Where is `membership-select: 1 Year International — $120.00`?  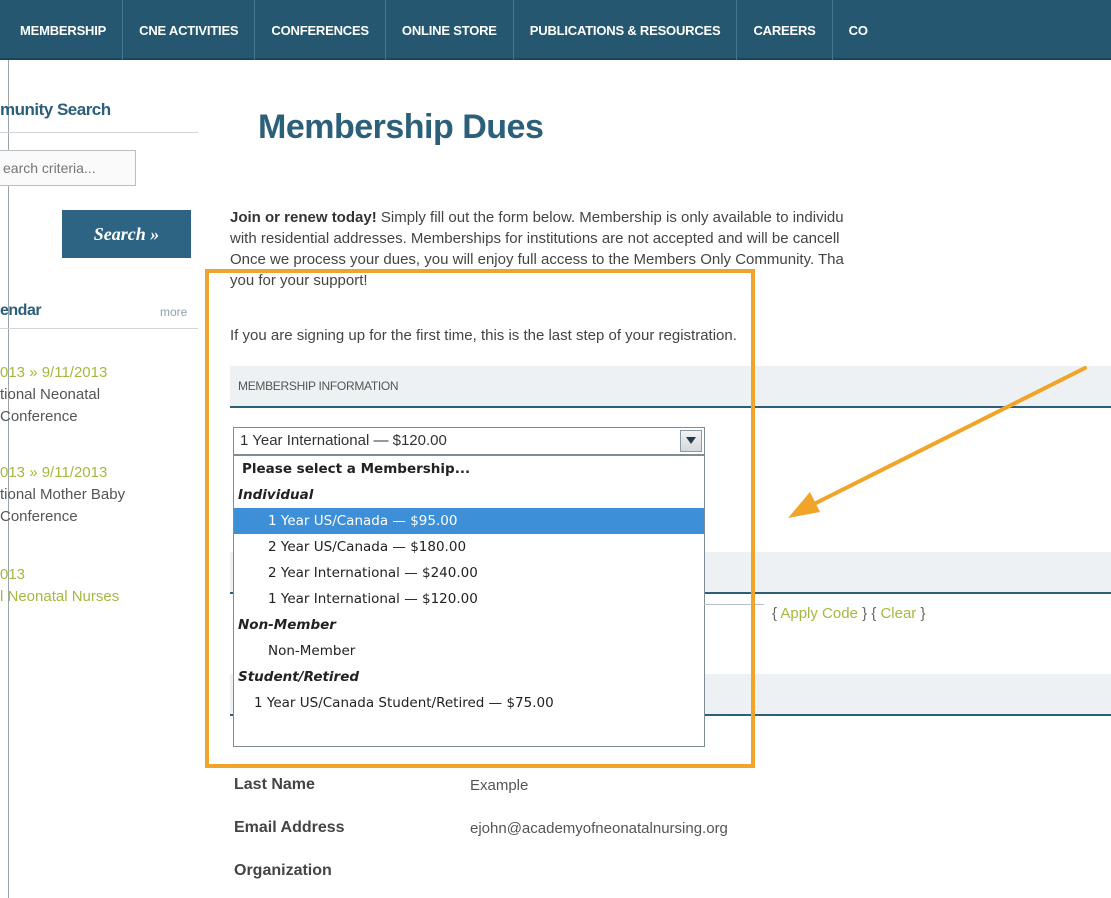 membership-select: 1 Year International — $120.00 is located at coordinates (469, 441).